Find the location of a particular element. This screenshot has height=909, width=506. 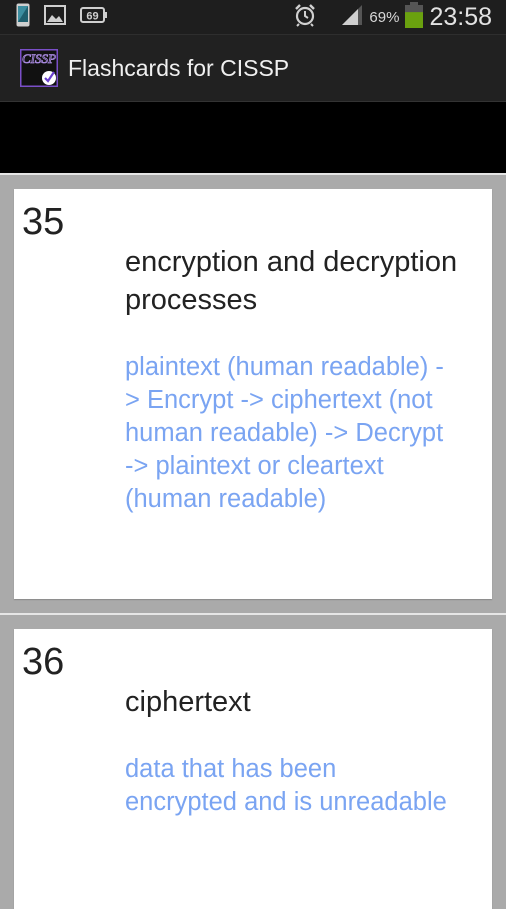

status-left-icons: 69 is located at coordinates (62, 17).